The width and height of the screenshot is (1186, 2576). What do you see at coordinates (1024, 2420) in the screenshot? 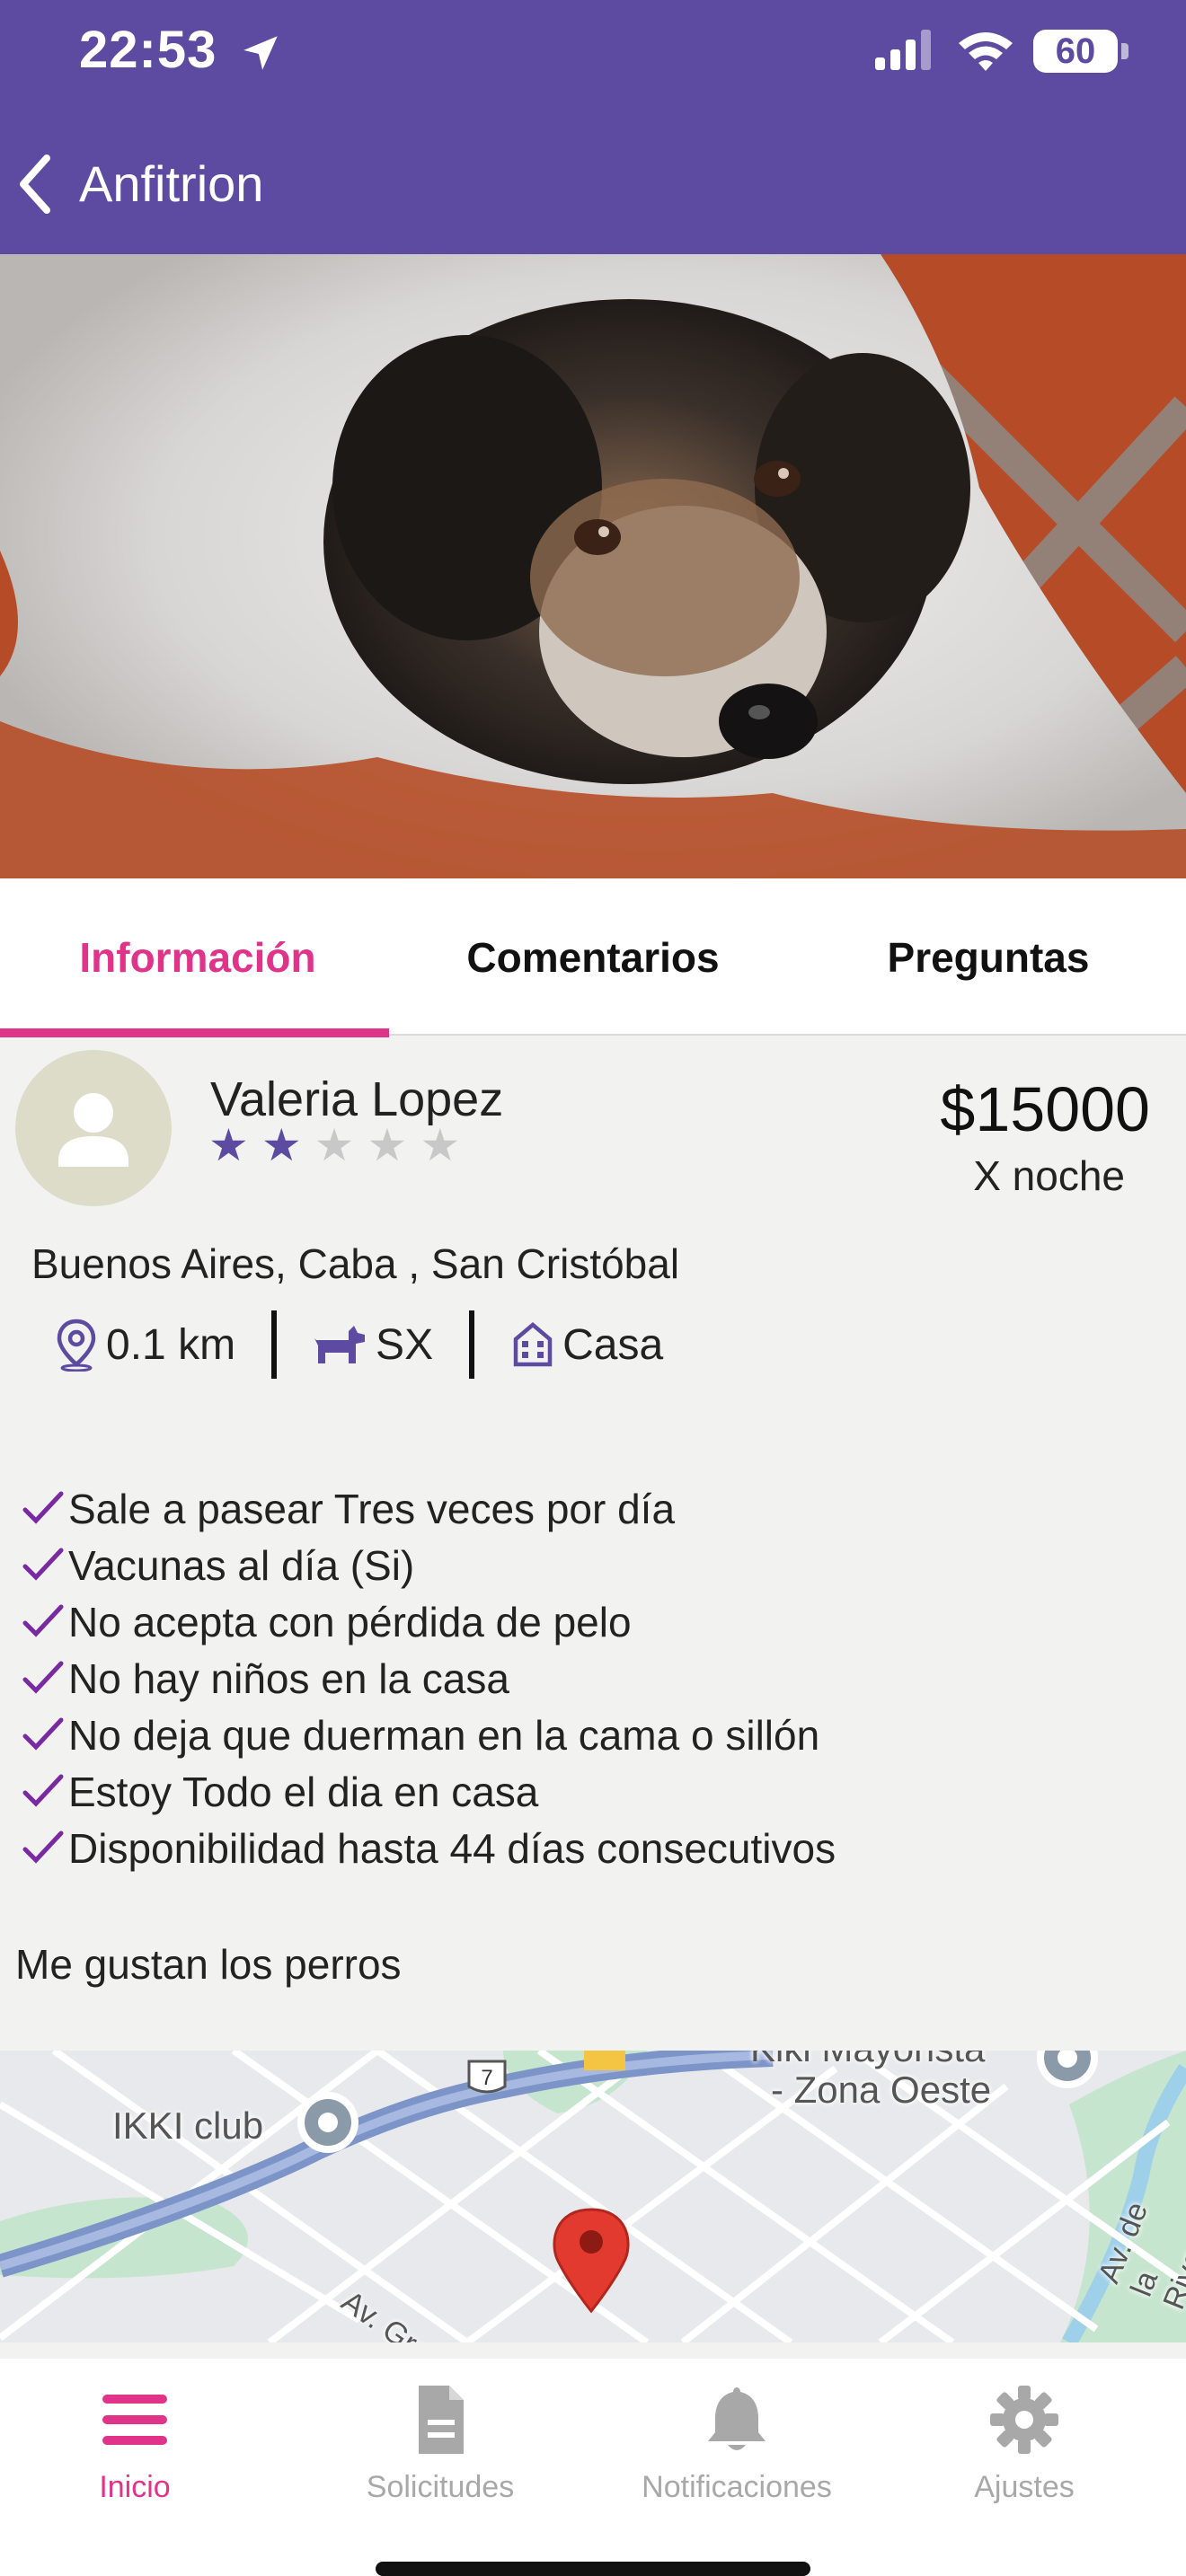
I see `gear-icon` at bounding box center [1024, 2420].